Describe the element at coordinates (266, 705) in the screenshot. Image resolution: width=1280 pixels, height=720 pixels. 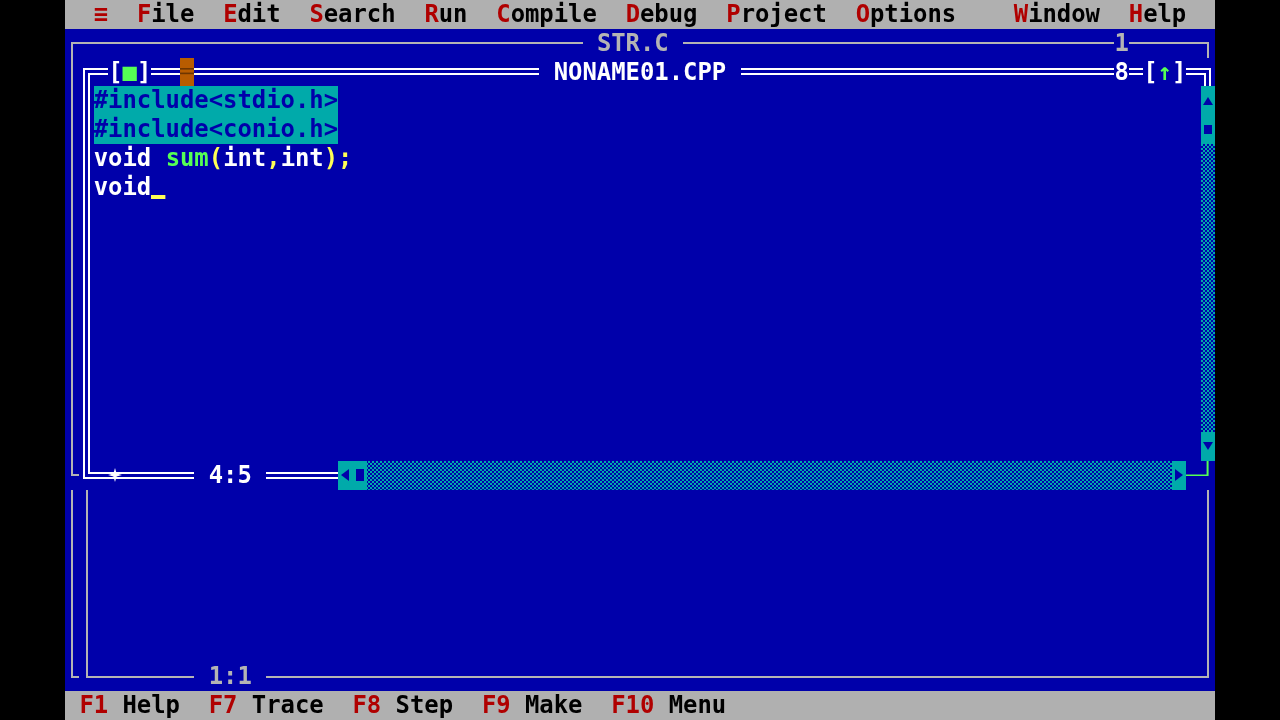
I see `status-bar-item: F7 Trace` at that location.